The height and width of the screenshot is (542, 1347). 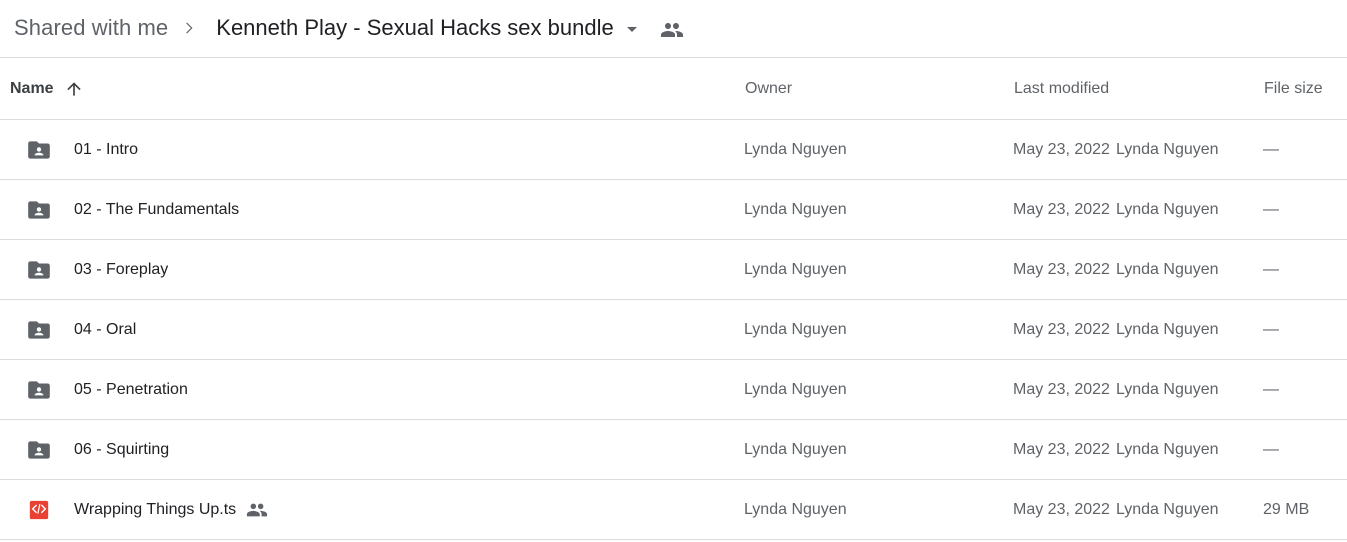 I want to click on breadcrumb-shared-with-me: Shared with me, so click(x=91, y=29).